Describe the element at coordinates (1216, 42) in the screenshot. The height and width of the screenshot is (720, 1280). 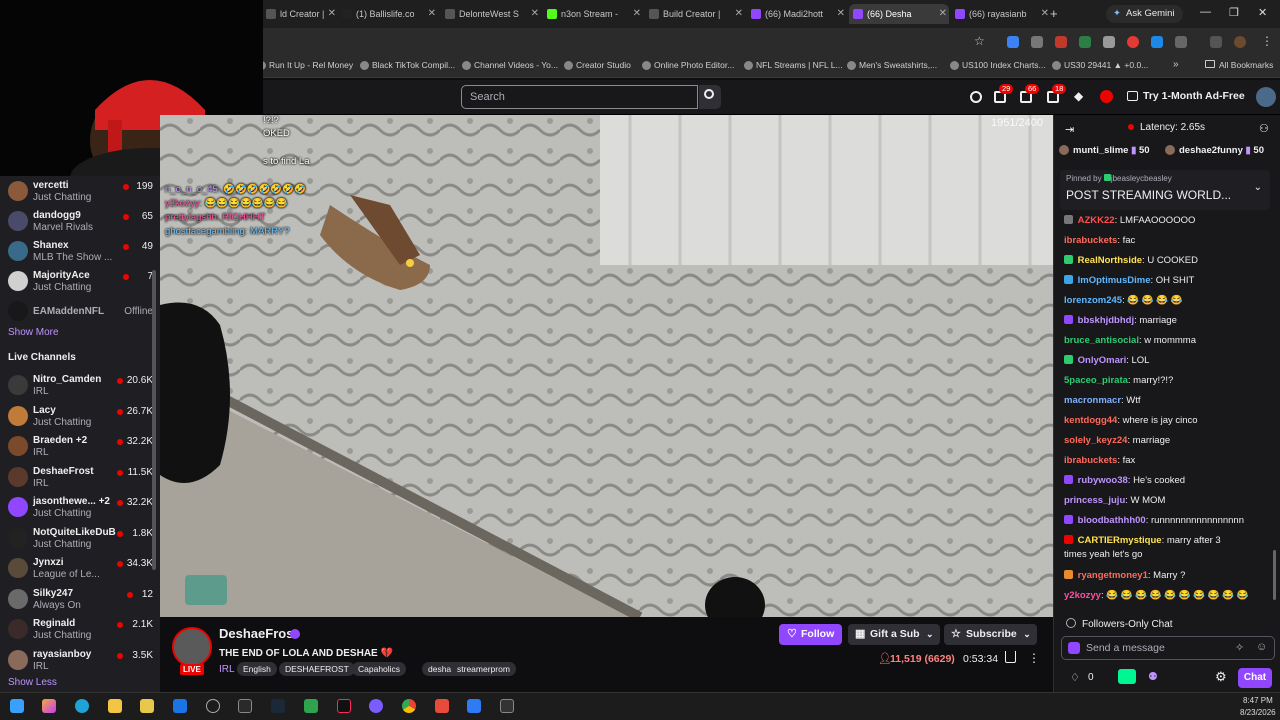
I see `menu-icon` at that location.